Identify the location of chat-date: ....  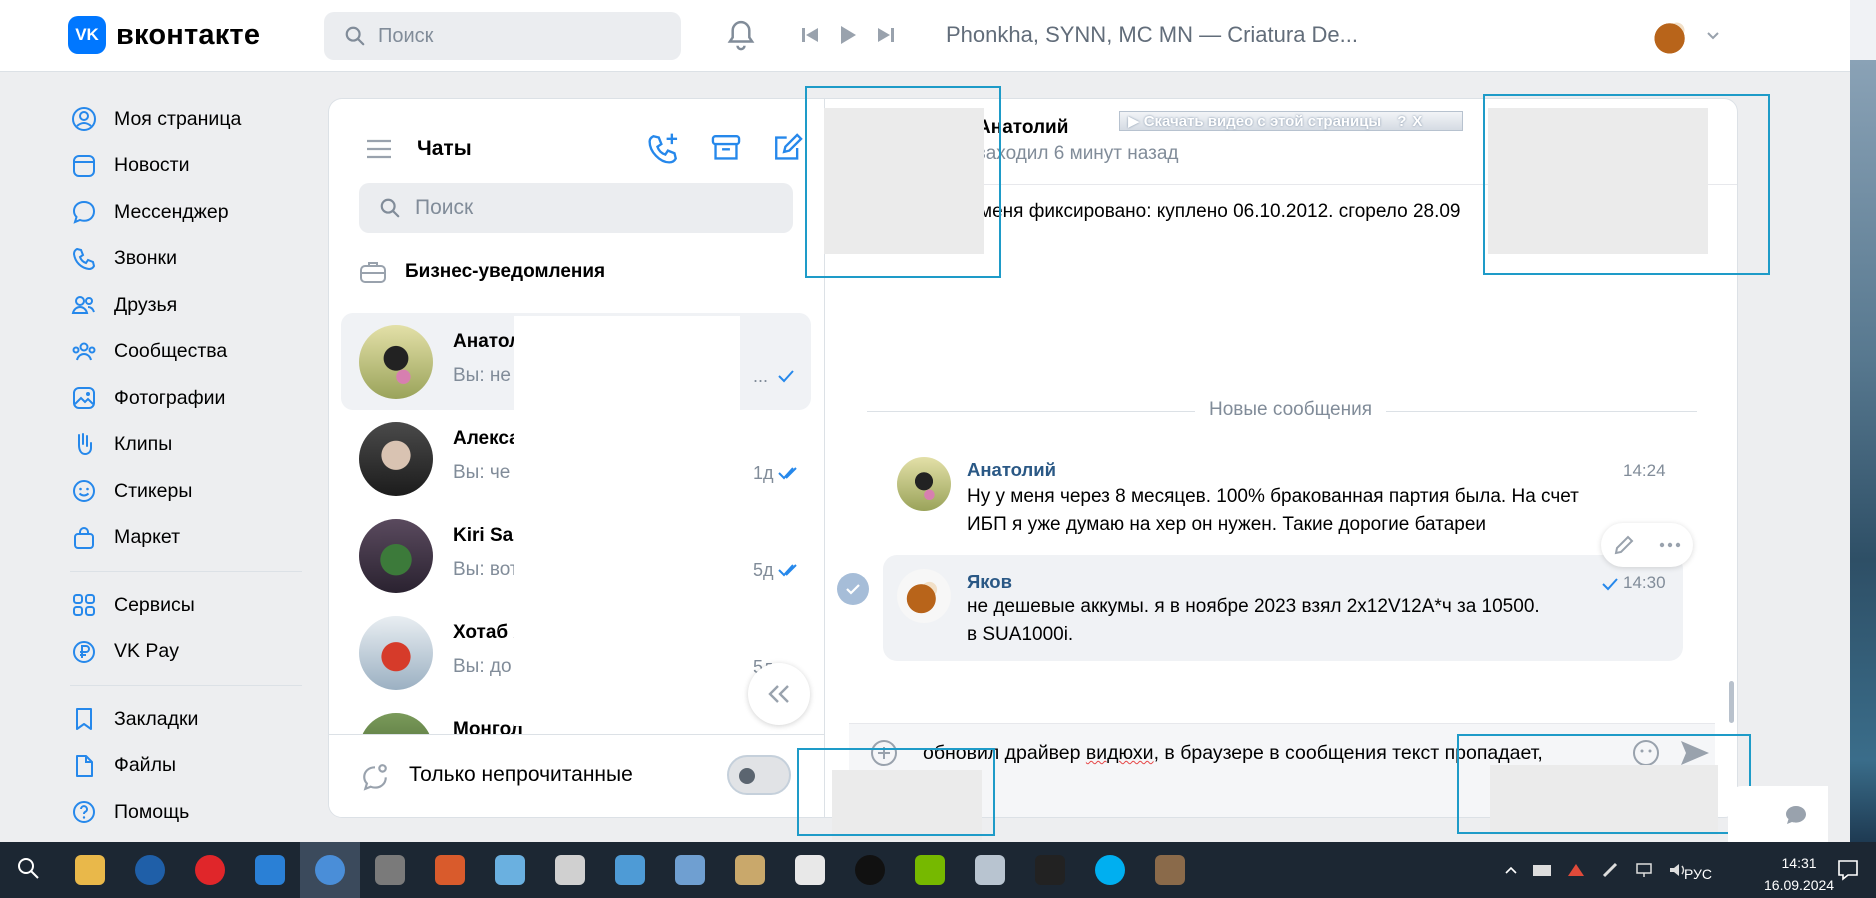
(761, 376).